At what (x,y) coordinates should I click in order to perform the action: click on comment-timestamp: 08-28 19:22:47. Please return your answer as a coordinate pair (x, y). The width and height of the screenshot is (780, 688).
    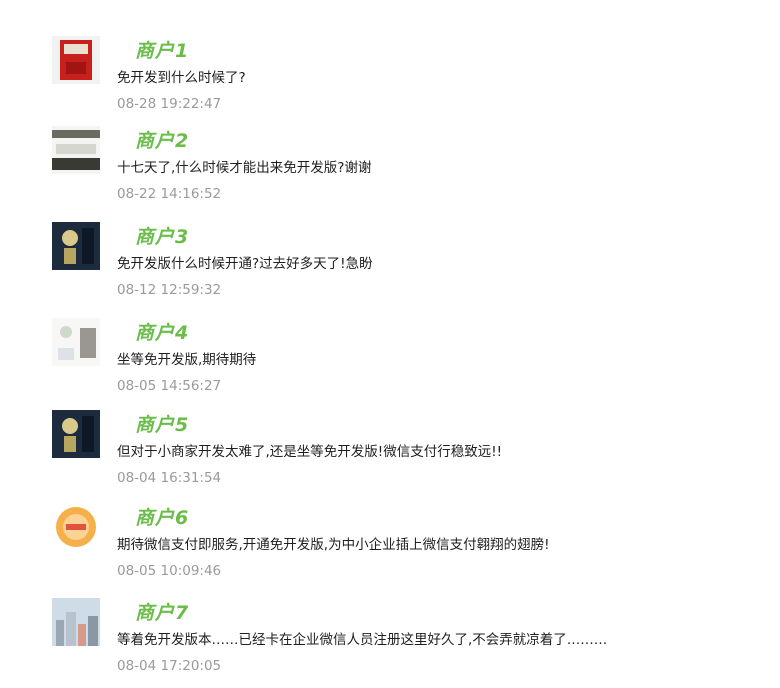
    Looking at the image, I should click on (169, 104).